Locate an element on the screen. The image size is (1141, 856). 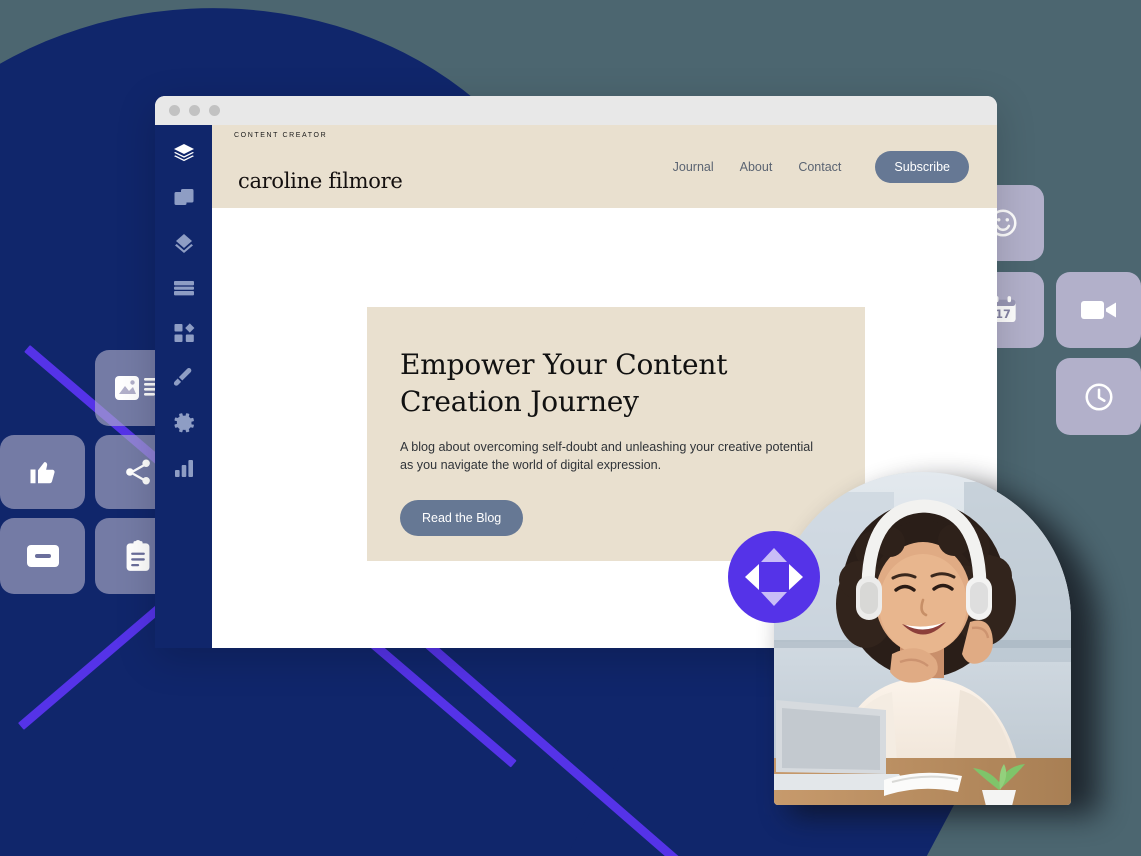
browser-titlebar is located at coordinates (576, 110).